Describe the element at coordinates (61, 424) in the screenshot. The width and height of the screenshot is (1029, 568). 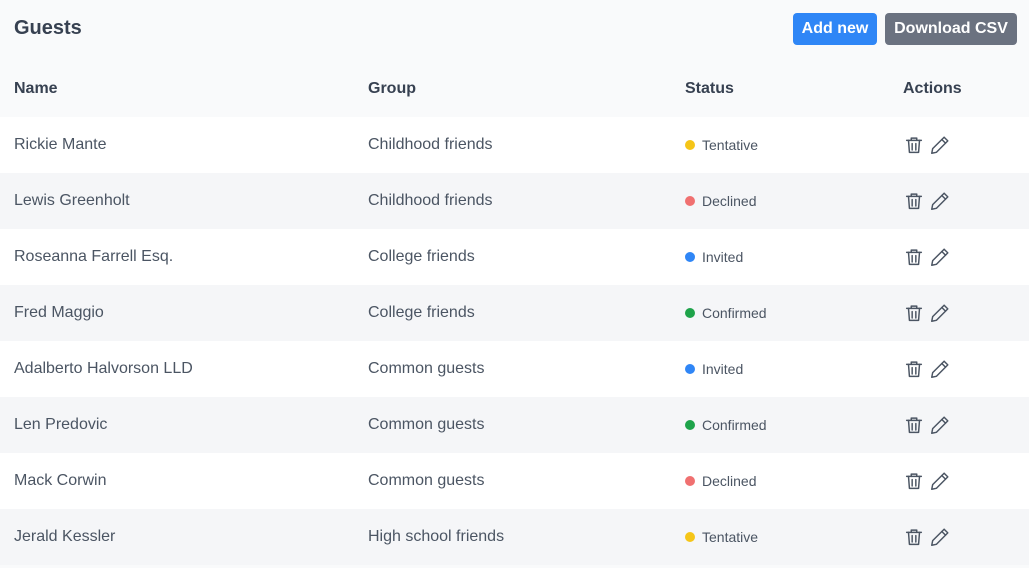
I see `guest-name: Len Predovic` at that location.